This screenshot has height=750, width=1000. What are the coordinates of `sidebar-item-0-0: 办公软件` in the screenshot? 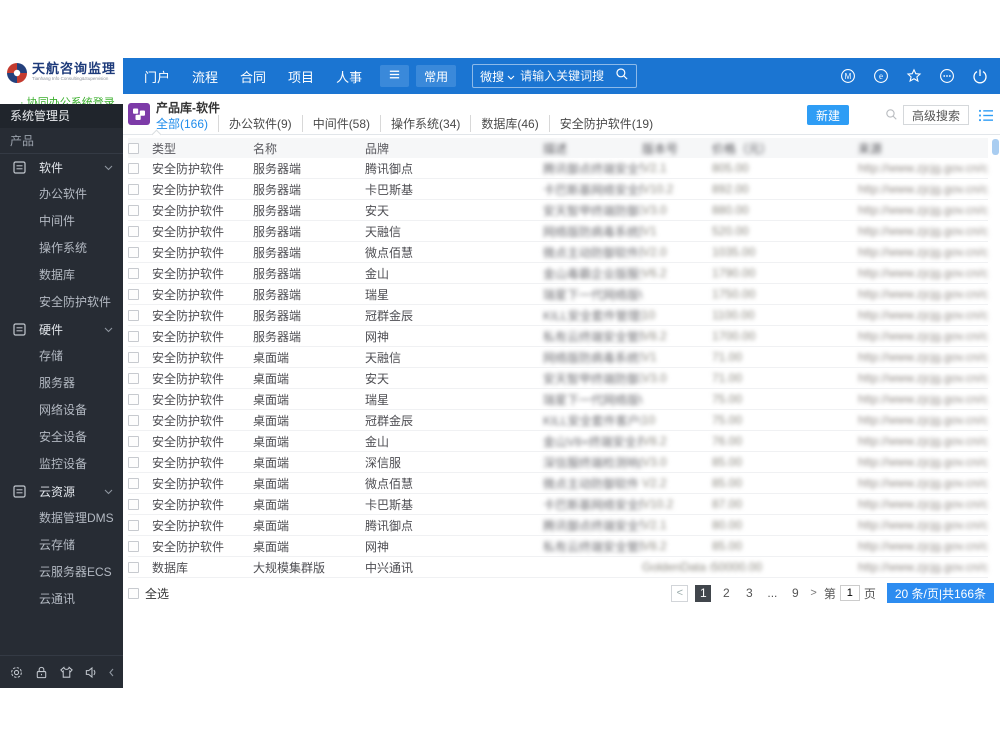 It's located at (61, 194).